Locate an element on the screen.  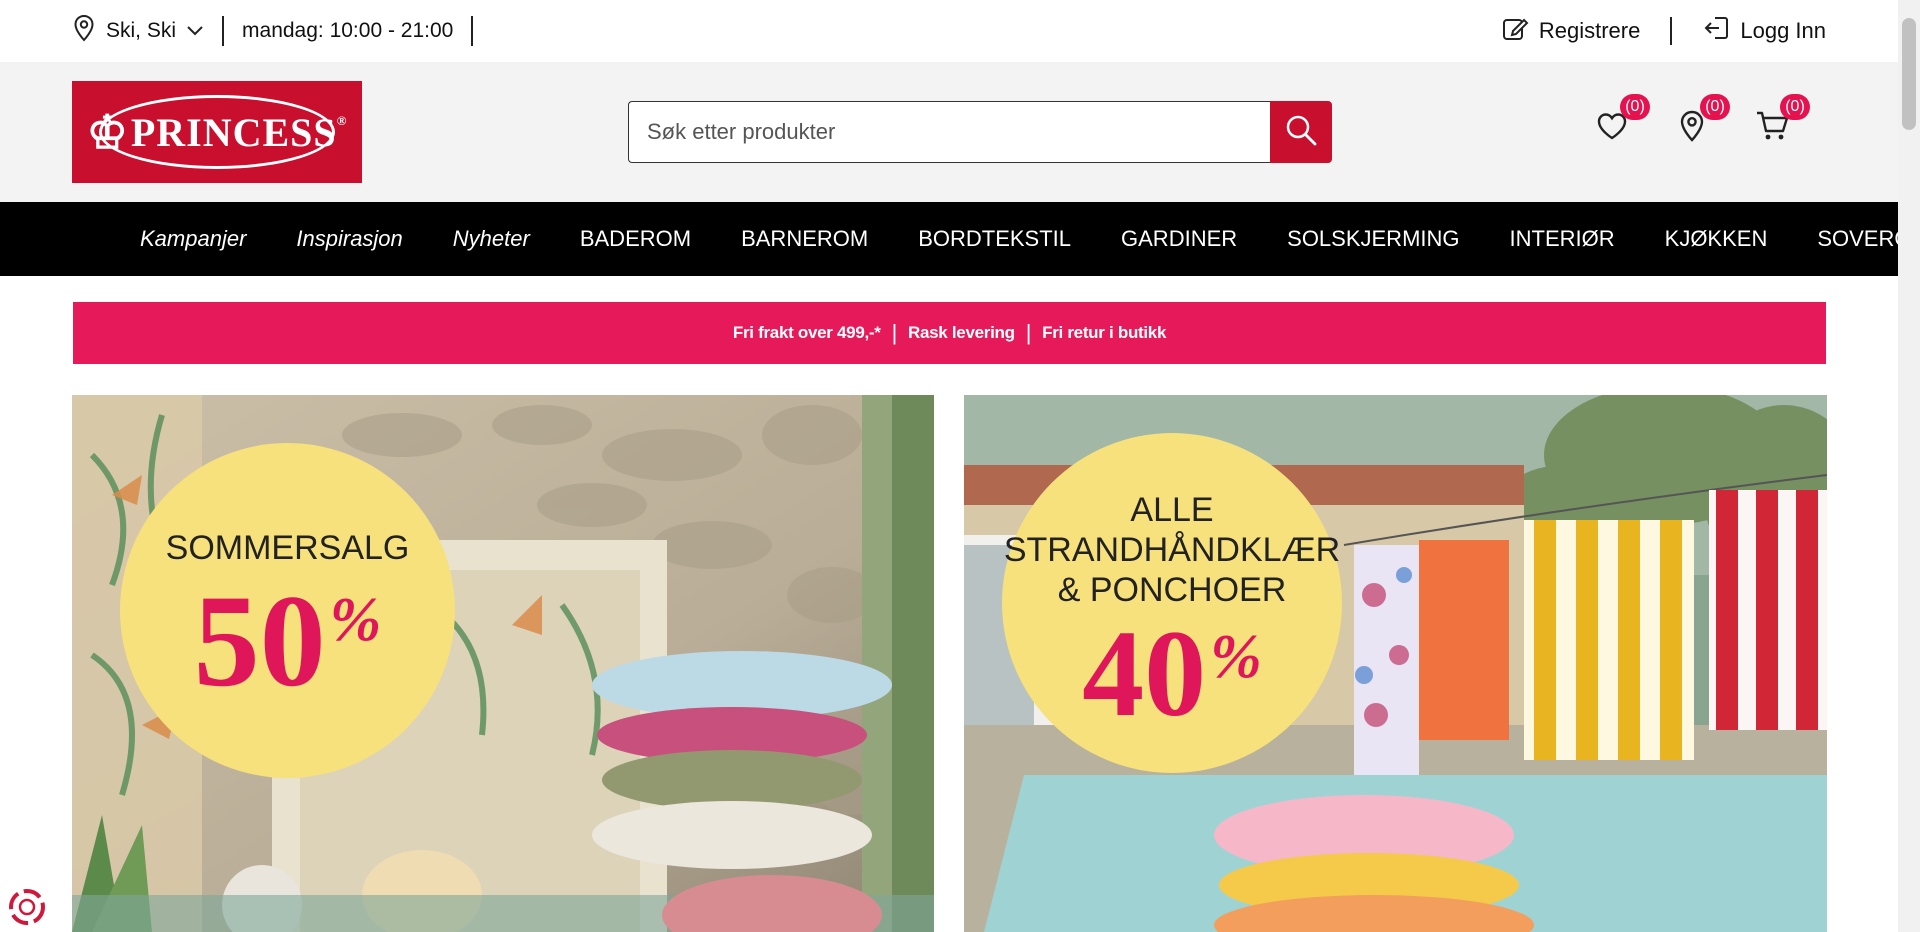
cookie-icon is located at coordinates (27, 909).